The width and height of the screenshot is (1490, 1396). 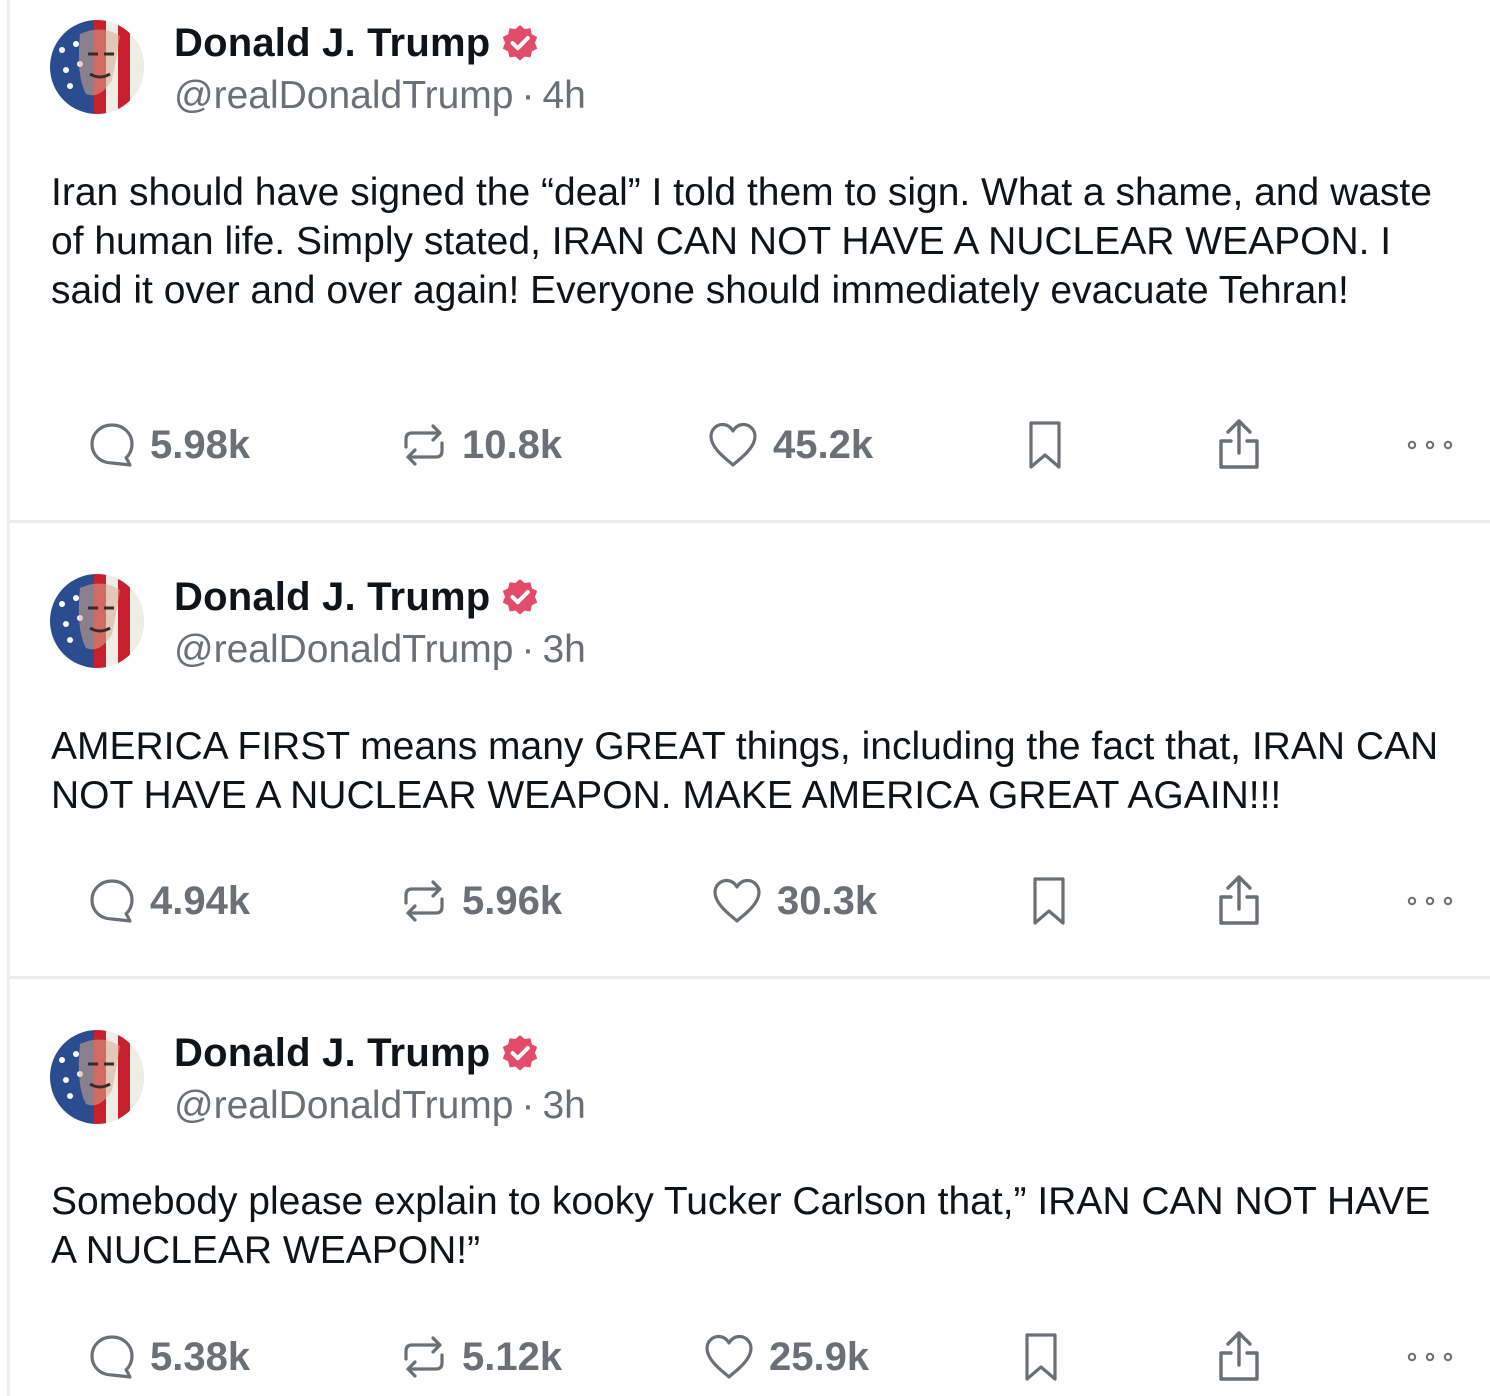 I want to click on post-timestamp: 4h, so click(x=563, y=95).